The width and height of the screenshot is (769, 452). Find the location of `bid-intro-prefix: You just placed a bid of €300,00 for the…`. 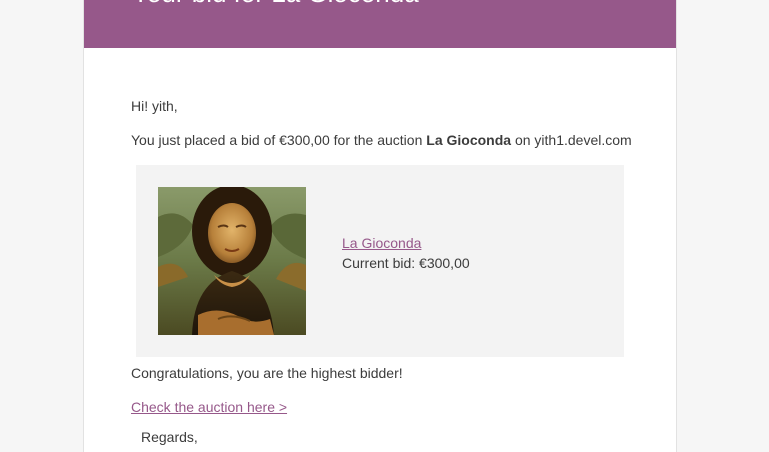

bid-intro-prefix: You just placed a bid of €300,00 for the… is located at coordinates (279, 140).